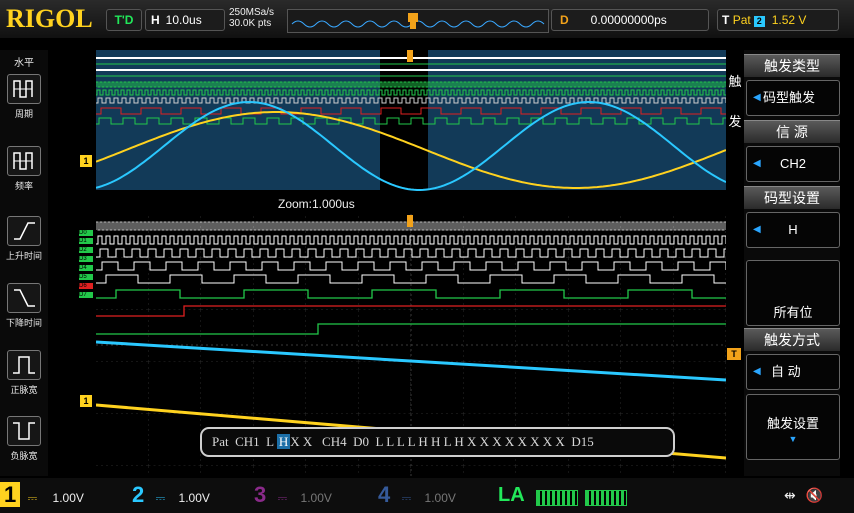  Describe the element at coordinates (557, 497) in the screenshot. I see `la-bits-low-icon` at that location.